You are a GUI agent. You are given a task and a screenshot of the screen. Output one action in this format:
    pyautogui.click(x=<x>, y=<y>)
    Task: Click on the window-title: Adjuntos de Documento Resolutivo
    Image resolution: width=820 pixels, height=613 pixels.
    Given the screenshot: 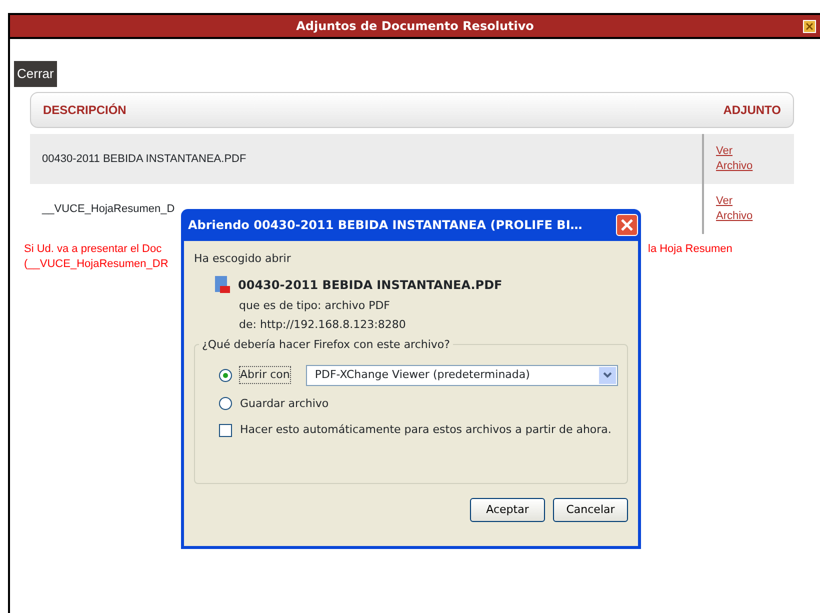 What is the action you would take?
    pyautogui.click(x=415, y=26)
    